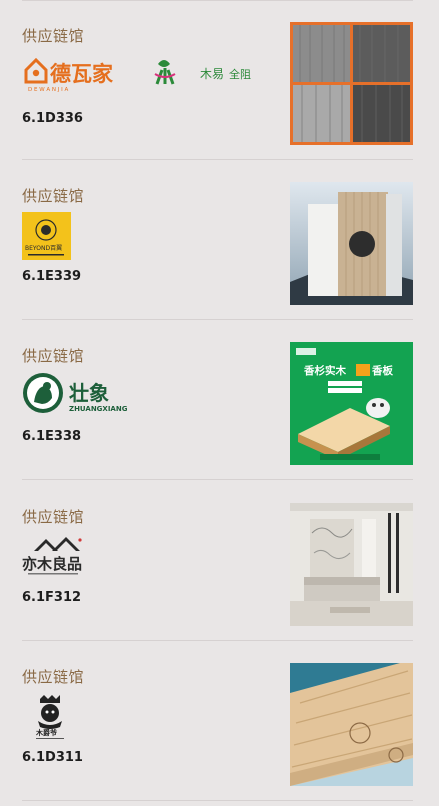  What do you see at coordinates (52, 757) in the screenshot?
I see `booth-code: 6.1D311` at bounding box center [52, 757].